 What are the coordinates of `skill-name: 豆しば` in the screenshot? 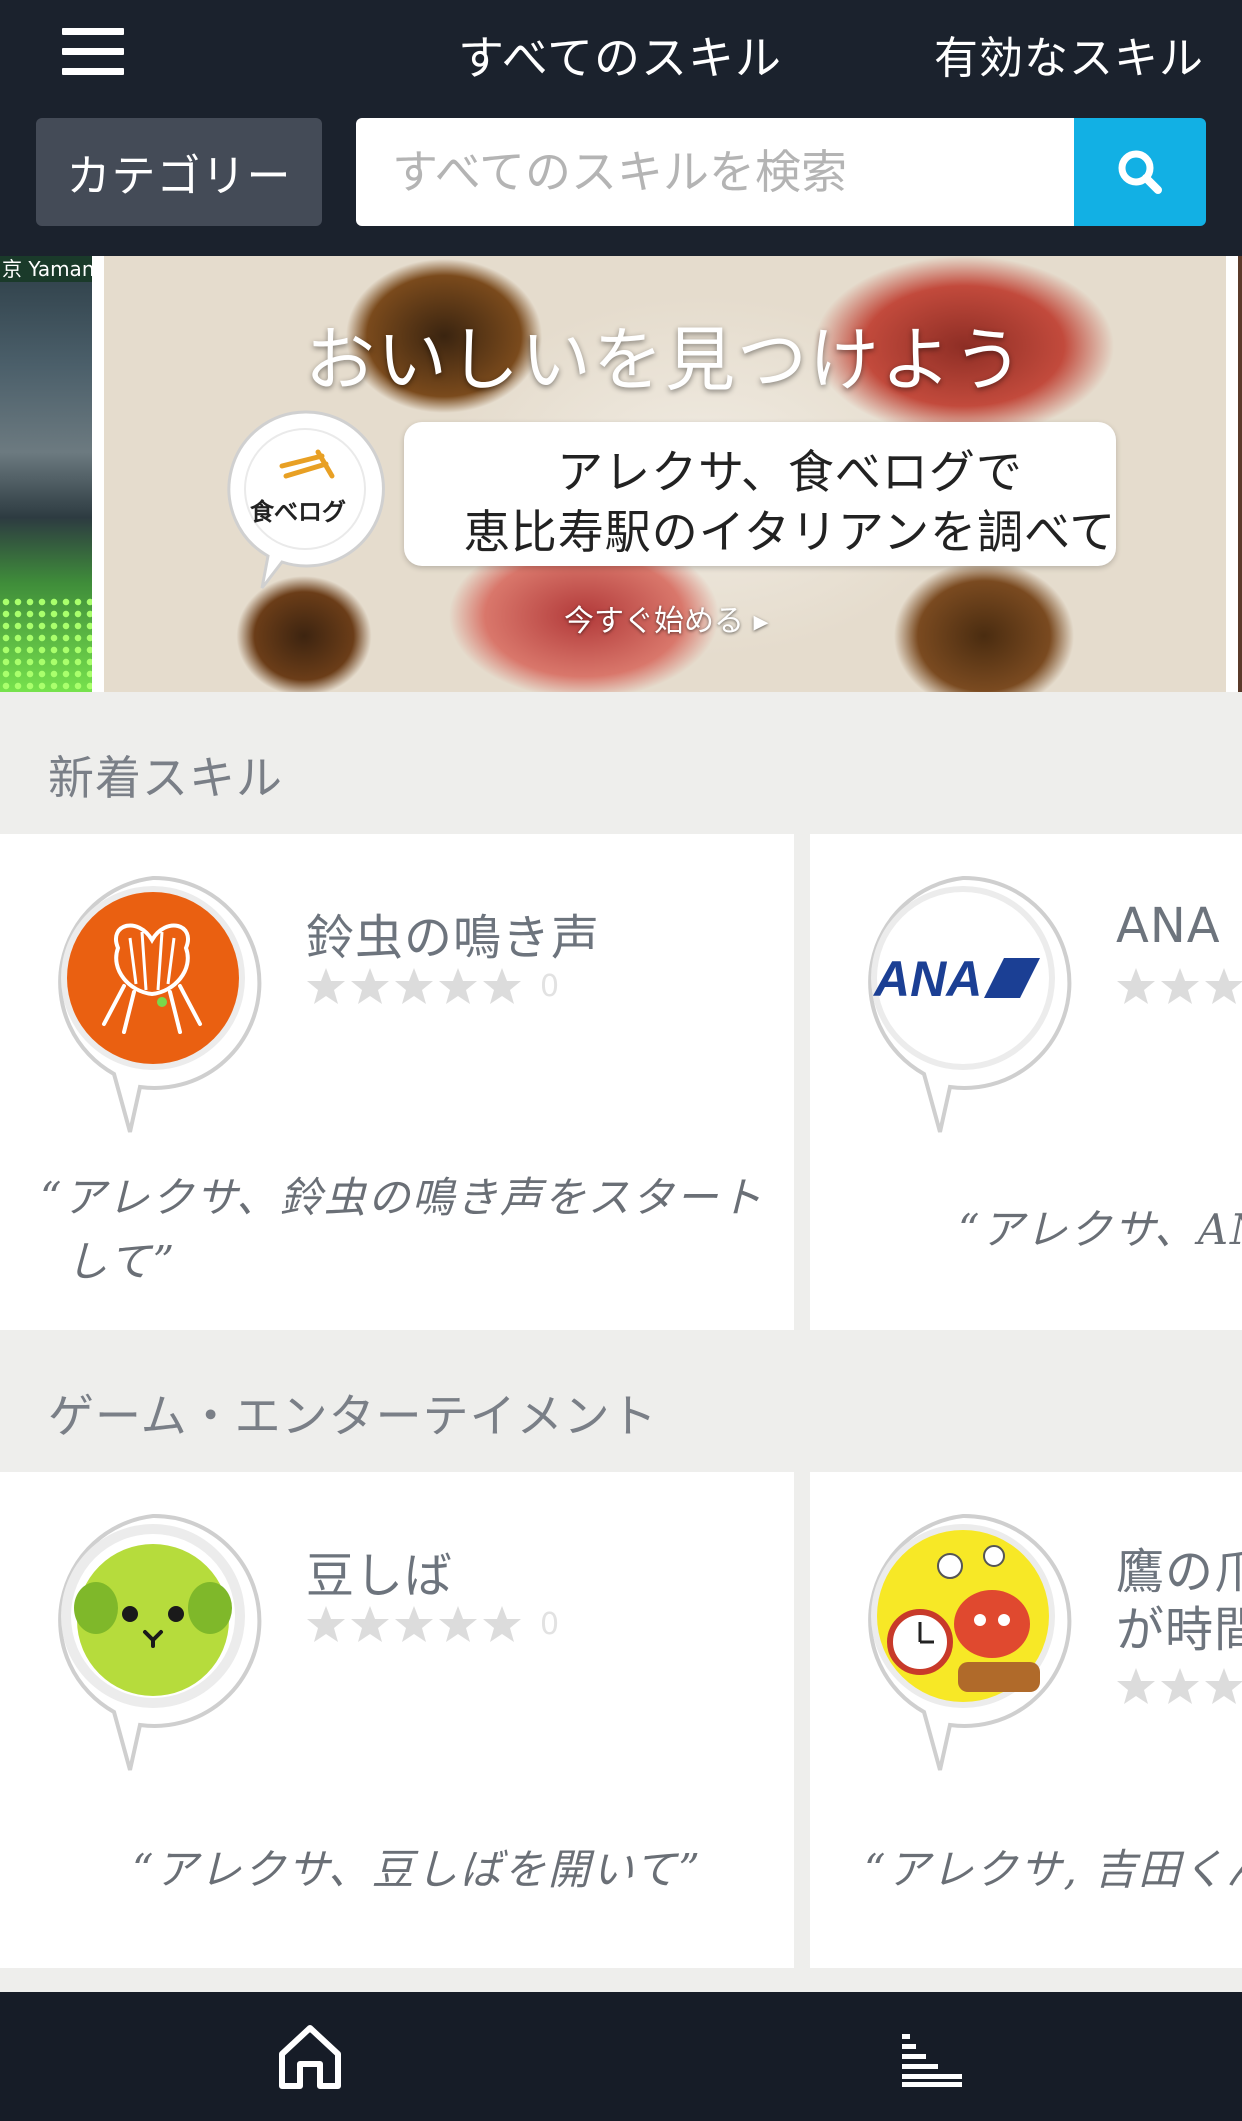 It's located at (380, 1576).